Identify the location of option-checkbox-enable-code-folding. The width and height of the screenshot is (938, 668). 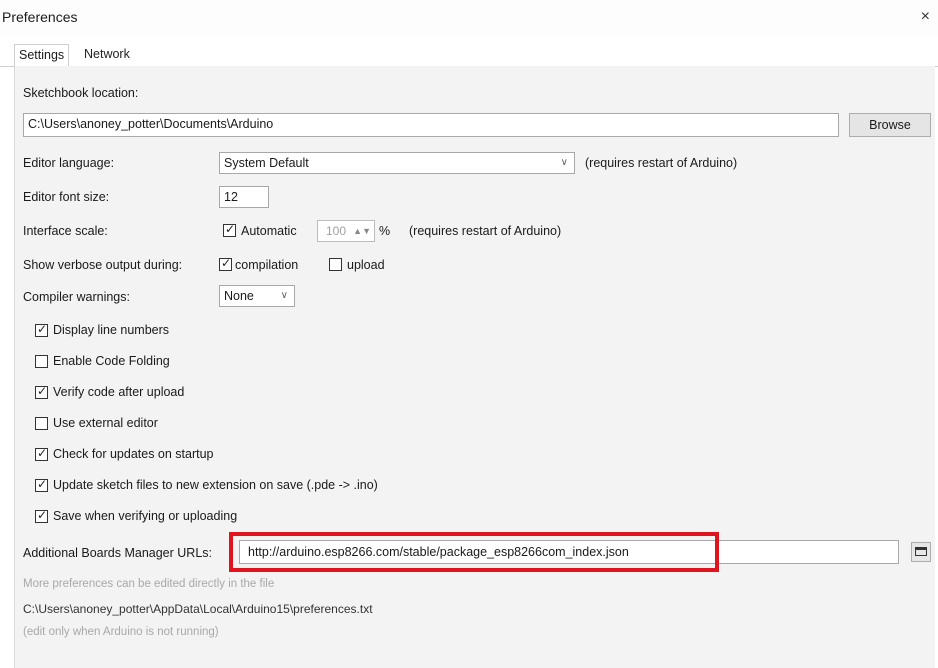
(41, 361).